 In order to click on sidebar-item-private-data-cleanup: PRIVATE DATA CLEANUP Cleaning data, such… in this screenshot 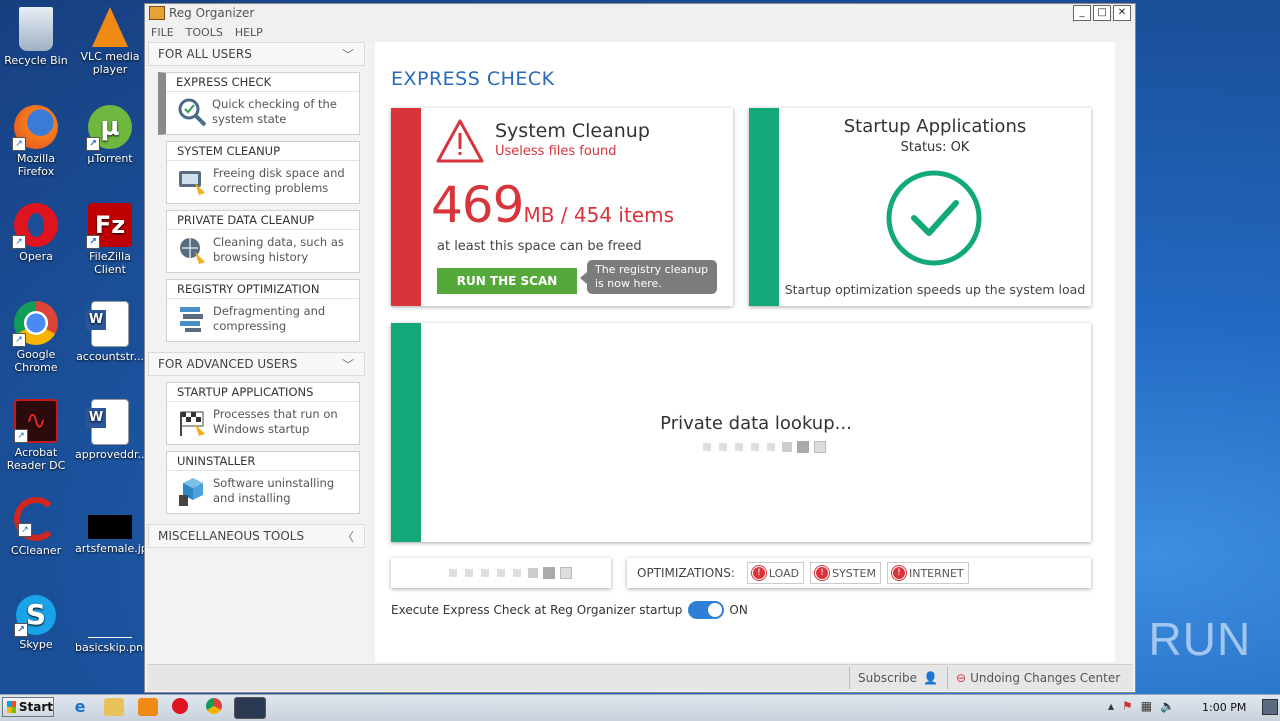, I will do `click(263, 241)`.